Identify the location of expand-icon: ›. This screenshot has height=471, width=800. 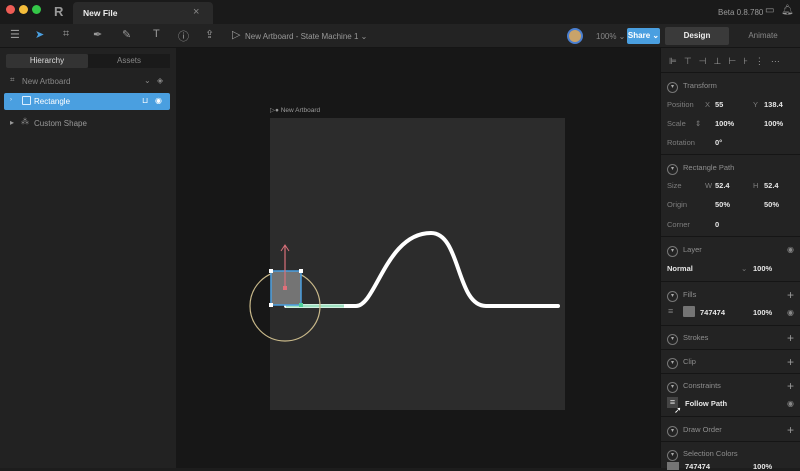
(11, 100).